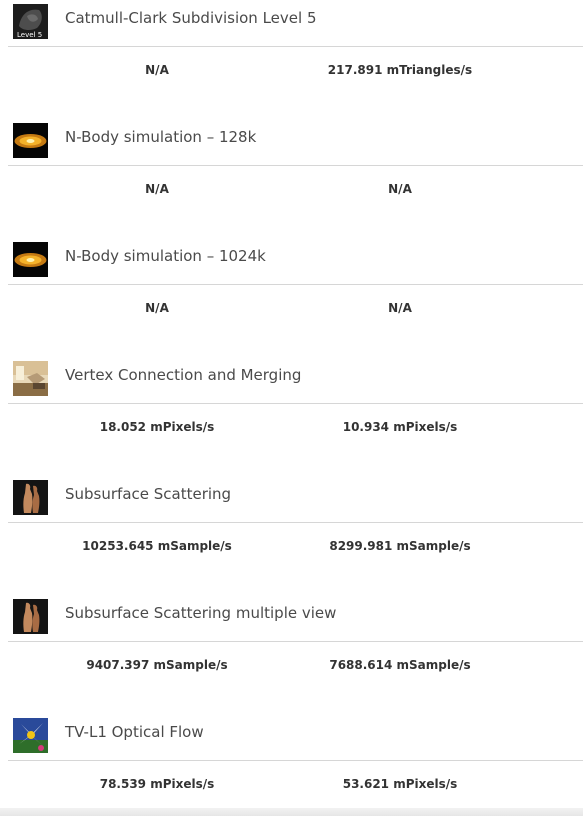 The width and height of the screenshot is (583, 833). I want to click on benchmark-header: Subsurface Scattering, so click(291, 499).